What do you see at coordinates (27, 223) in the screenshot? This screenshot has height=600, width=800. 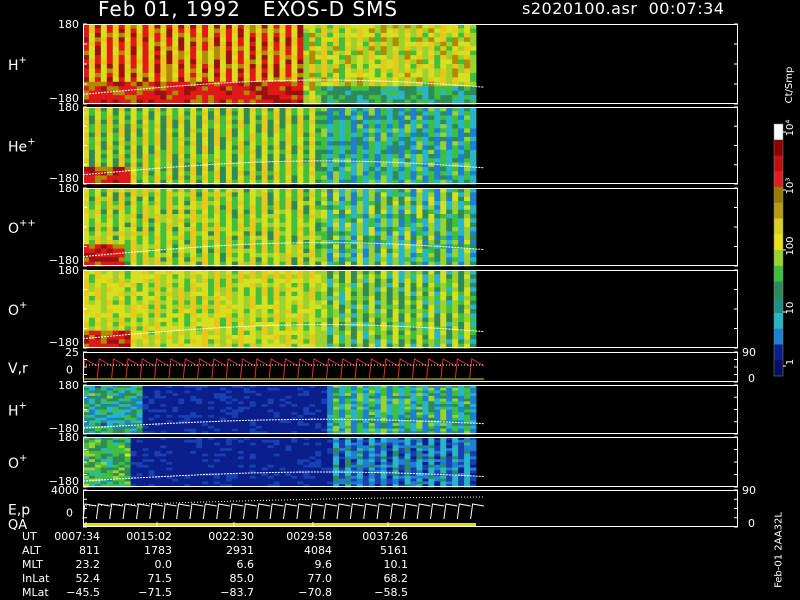 I see `panel-label-charge: ++` at bounding box center [27, 223].